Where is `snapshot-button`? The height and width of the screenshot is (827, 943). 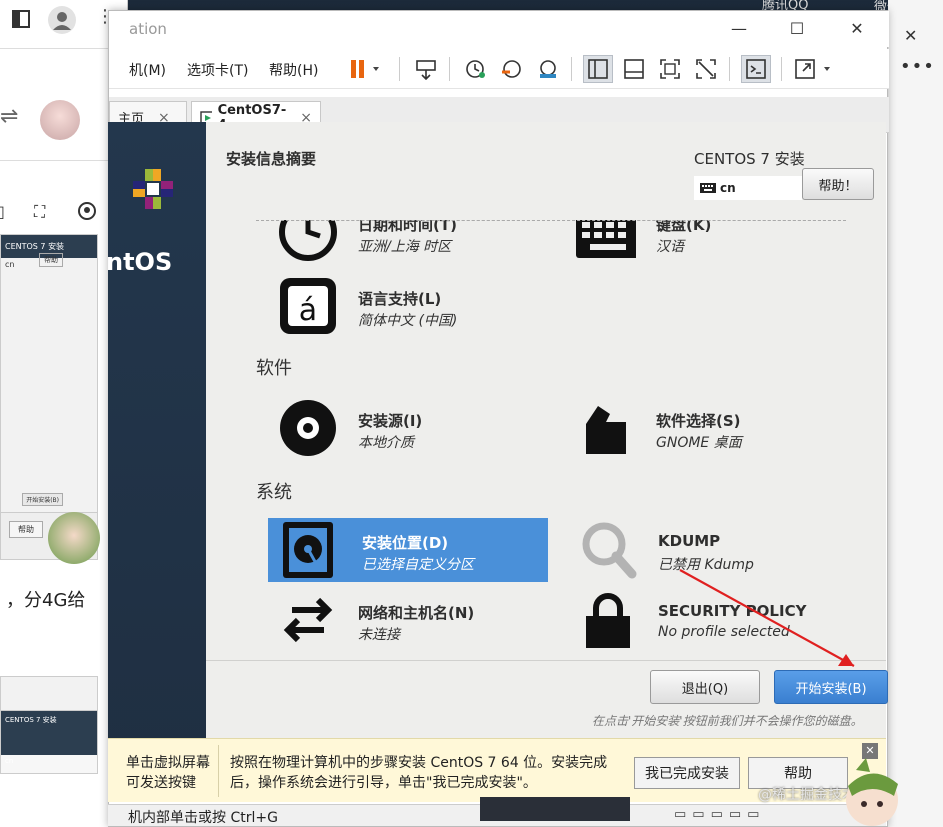
snapshot-button is located at coordinates (476, 69).